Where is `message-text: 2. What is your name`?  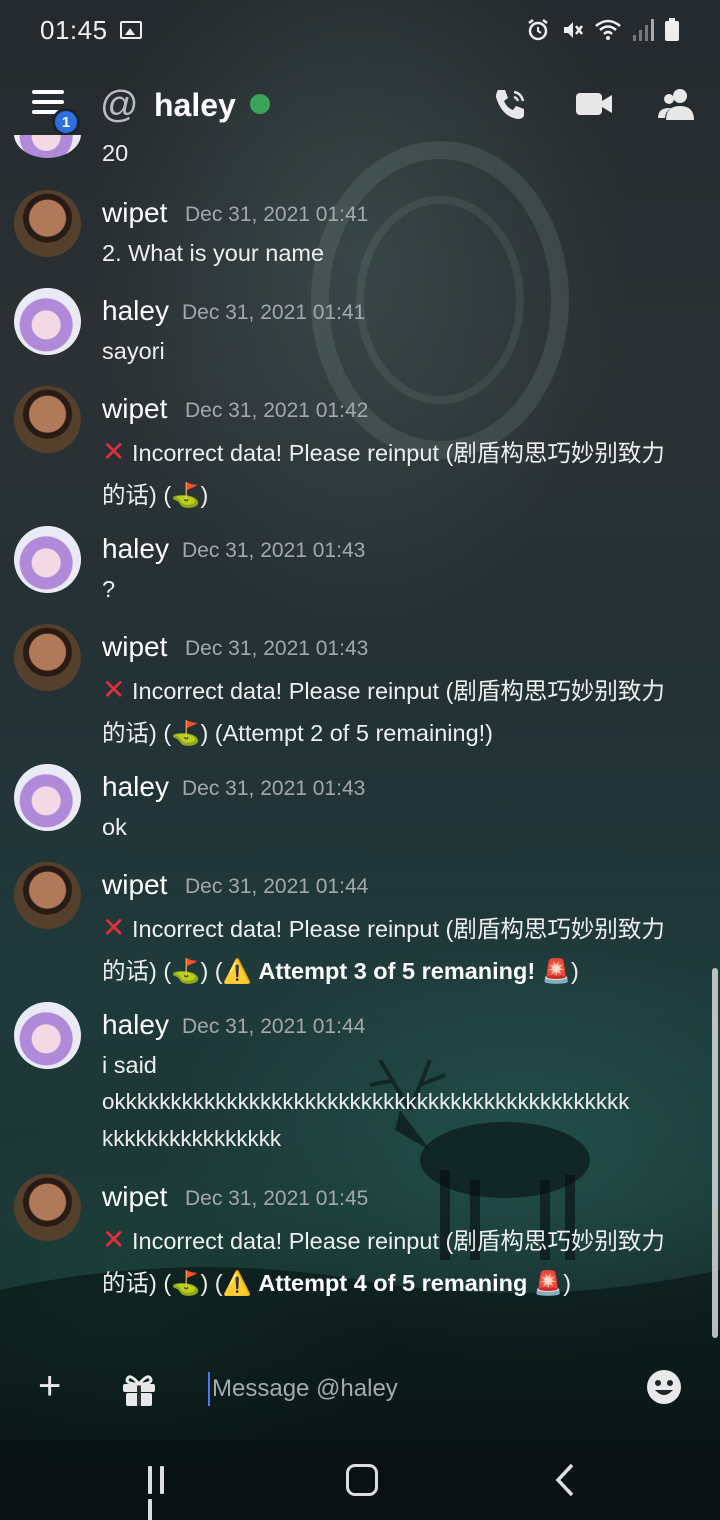
message-text: 2. What is your name is located at coordinates (213, 253).